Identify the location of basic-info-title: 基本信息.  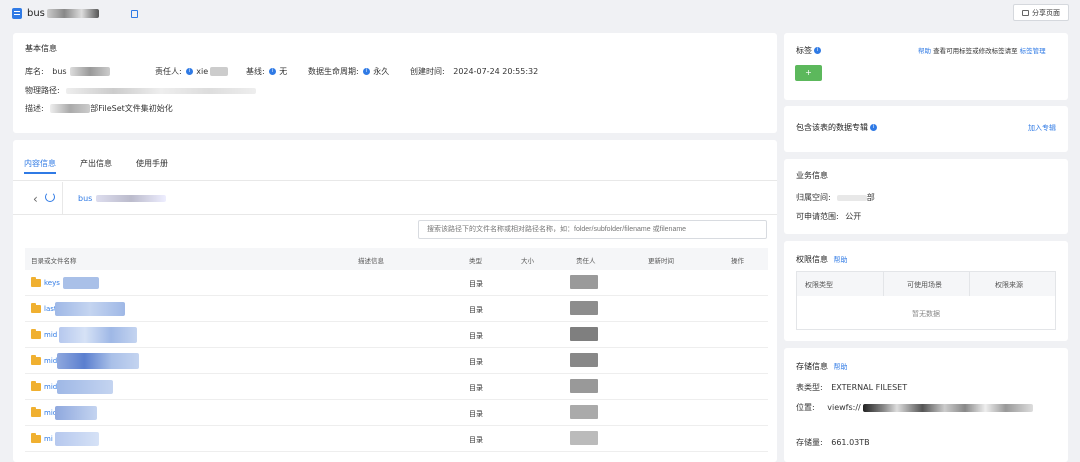
(41, 48).